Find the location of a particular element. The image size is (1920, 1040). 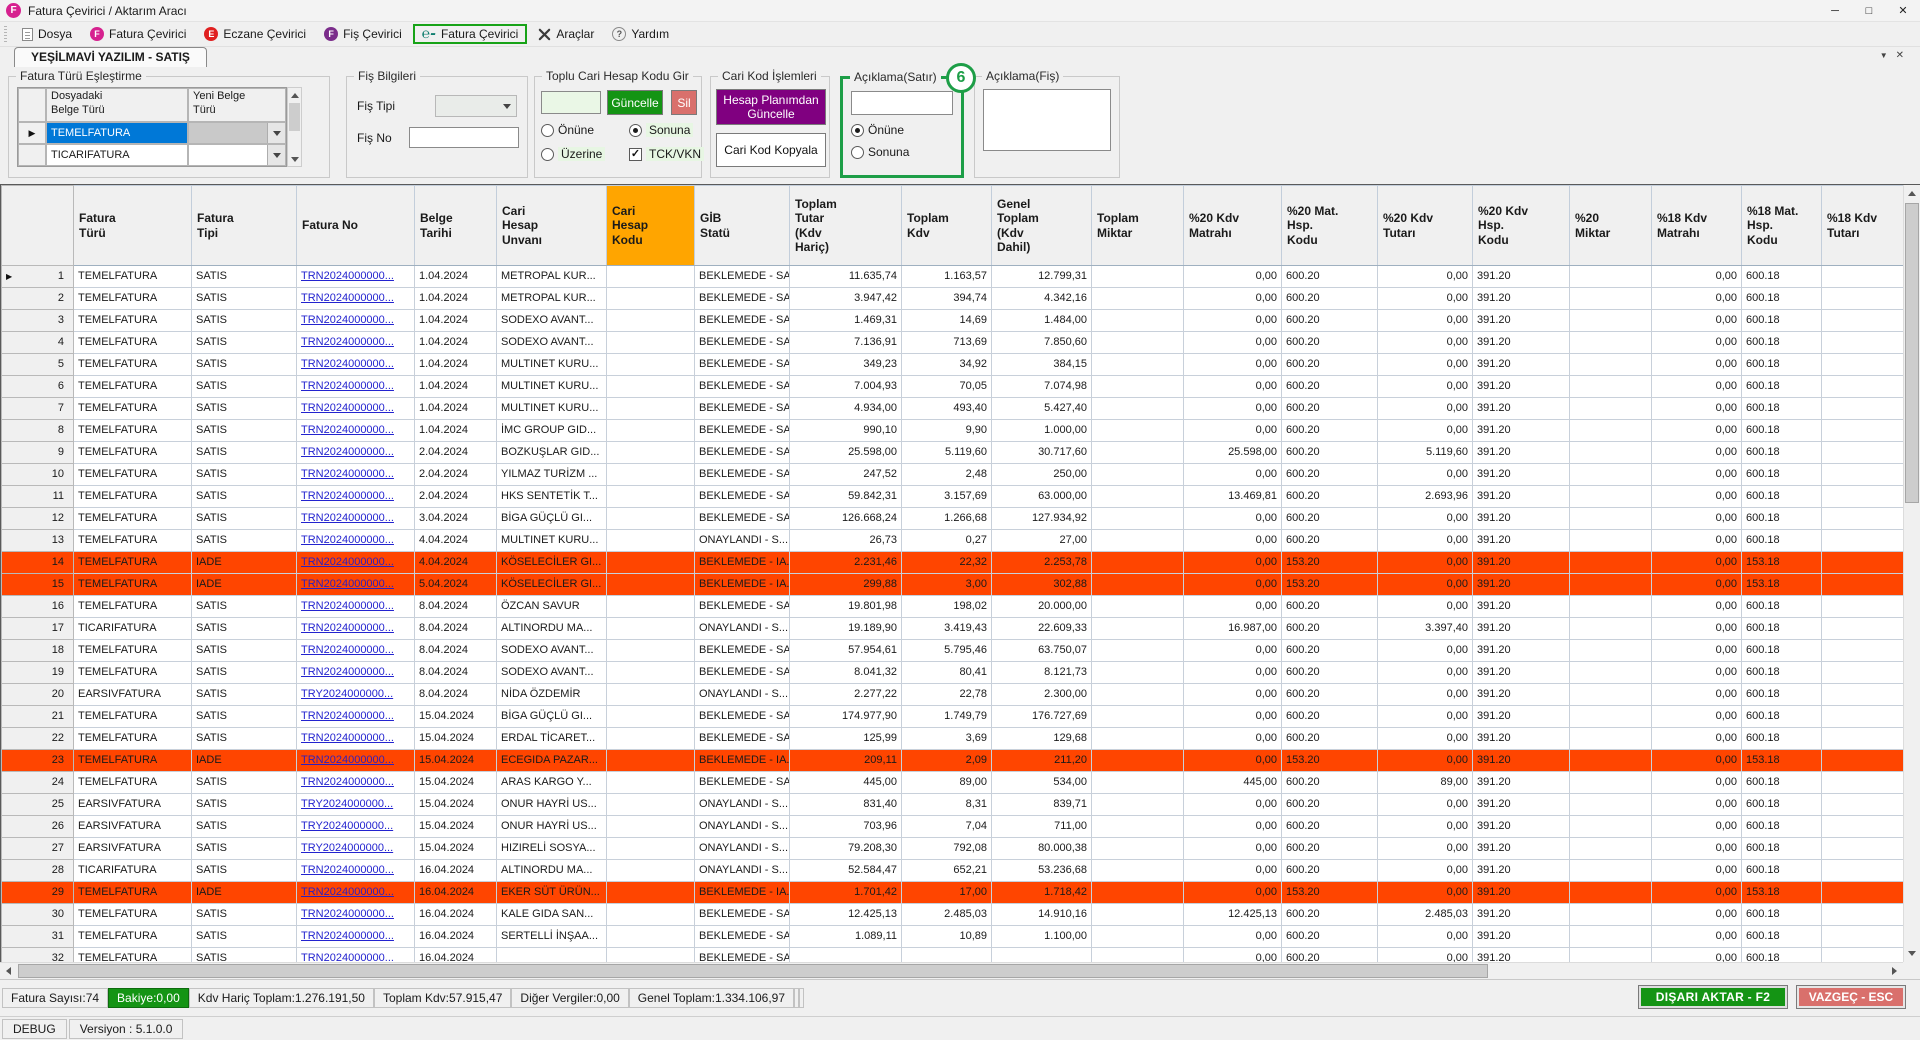

cell-genel: 27,00 is located at coordinates (1041, 540).